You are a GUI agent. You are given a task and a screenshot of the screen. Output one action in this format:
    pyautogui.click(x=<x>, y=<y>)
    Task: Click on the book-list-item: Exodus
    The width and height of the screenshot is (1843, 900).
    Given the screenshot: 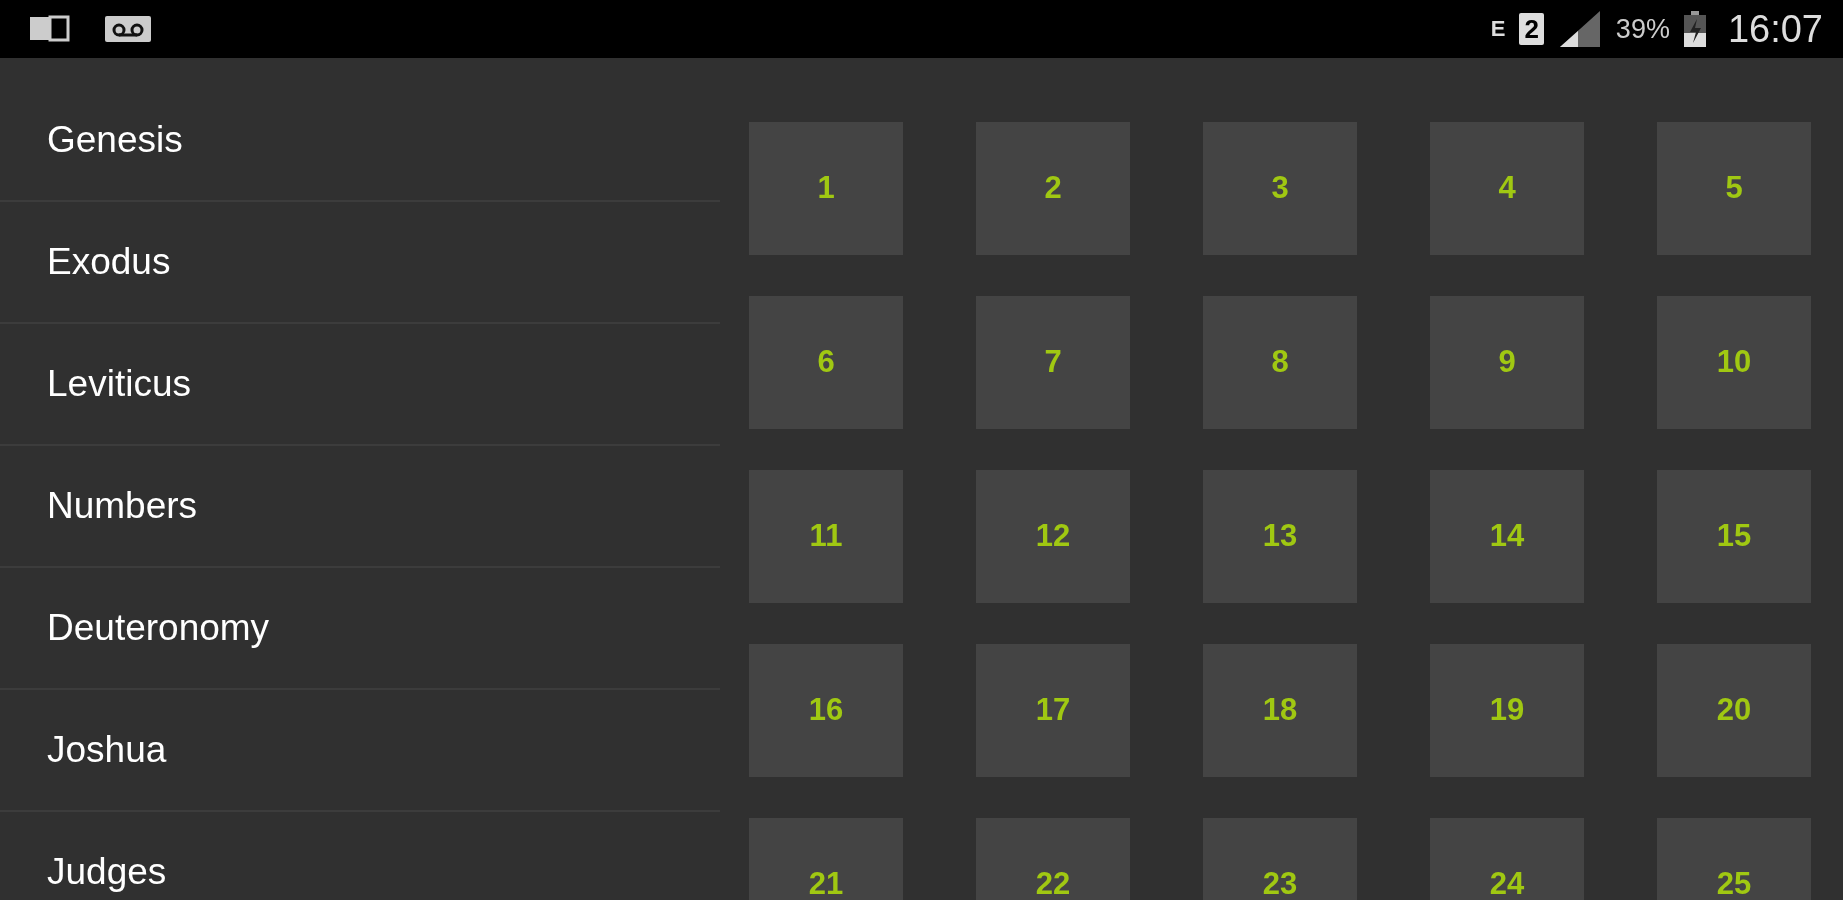 What is the action you would take?
    pyautogui.click(x=360, y=263)
    